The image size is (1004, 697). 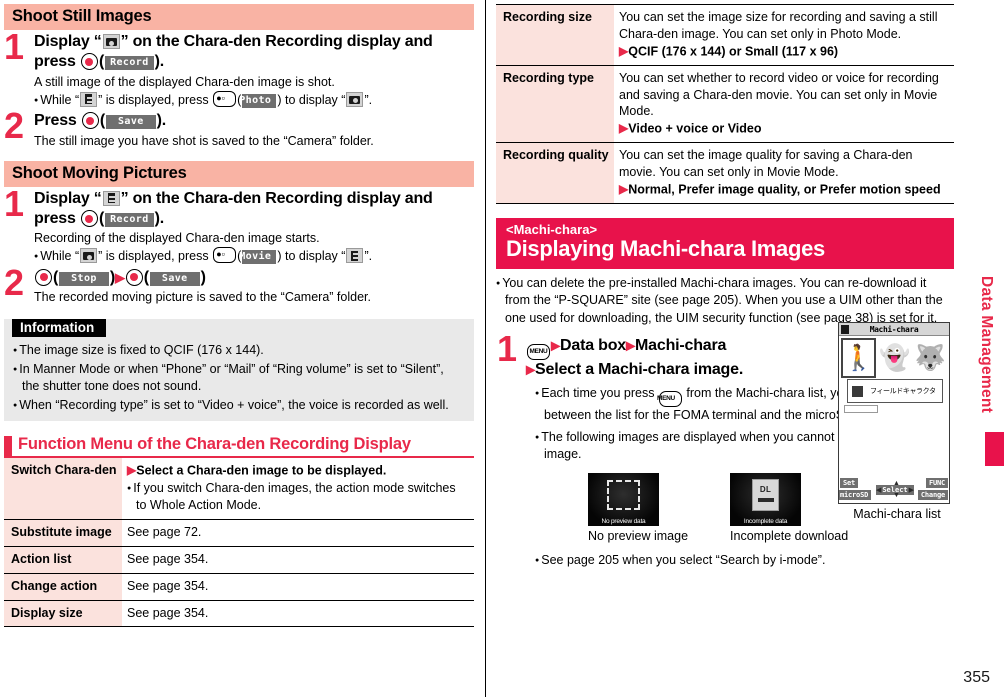 I want to click on machi-chara-item-3: 🐺, so click(x=931, y=358).